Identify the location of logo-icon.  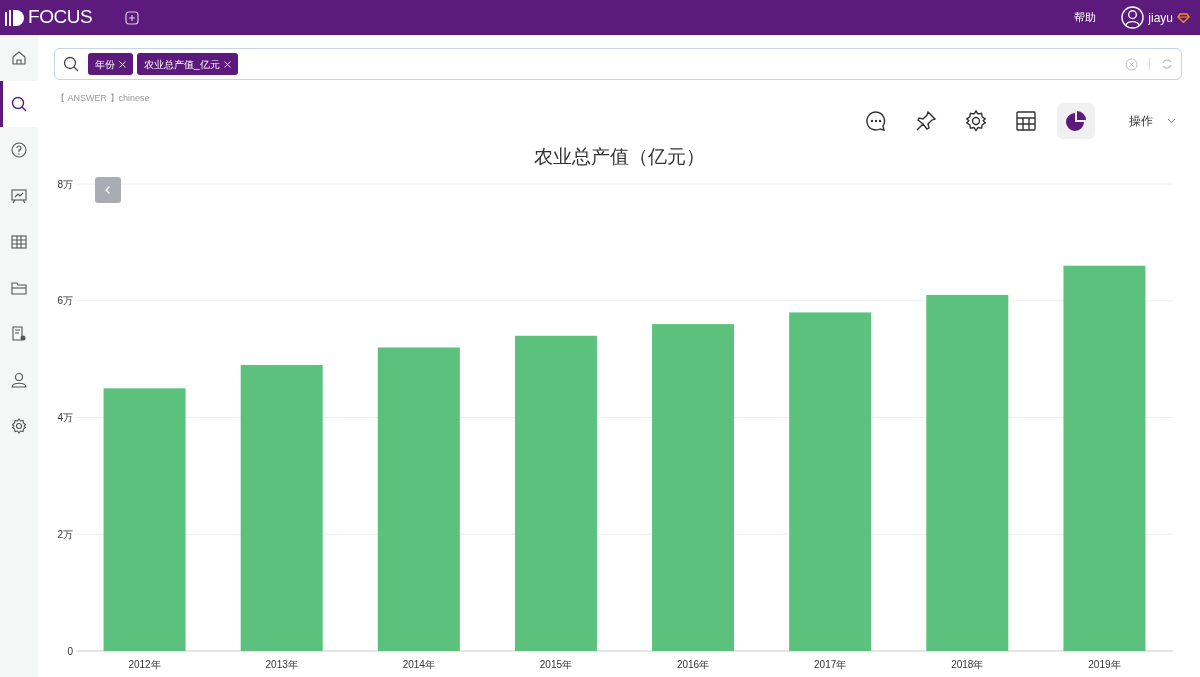
(14, 17).